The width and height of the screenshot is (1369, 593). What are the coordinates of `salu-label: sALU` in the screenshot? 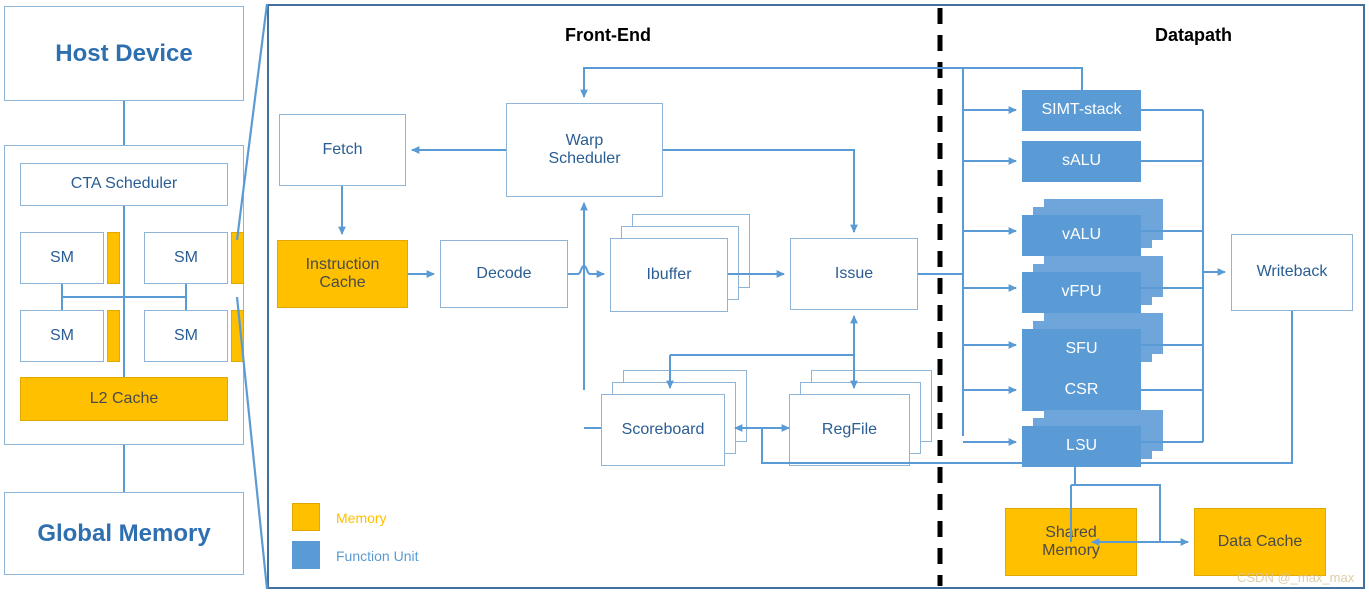 It's located at (1081, 161).